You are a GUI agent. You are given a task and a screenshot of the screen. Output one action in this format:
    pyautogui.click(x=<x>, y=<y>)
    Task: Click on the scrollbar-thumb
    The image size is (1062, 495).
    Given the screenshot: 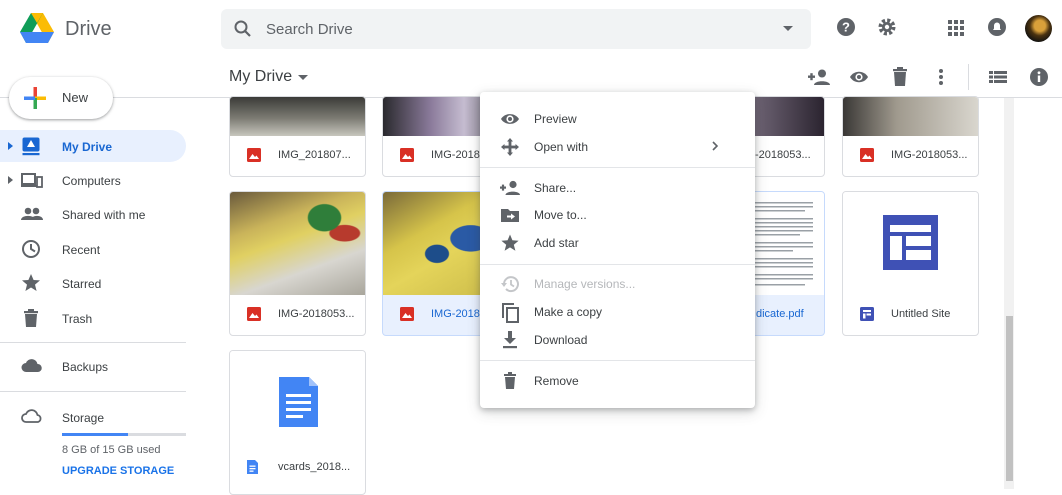 What is the action you would take?
    pyautogui.click(x=1009, y=398)
    